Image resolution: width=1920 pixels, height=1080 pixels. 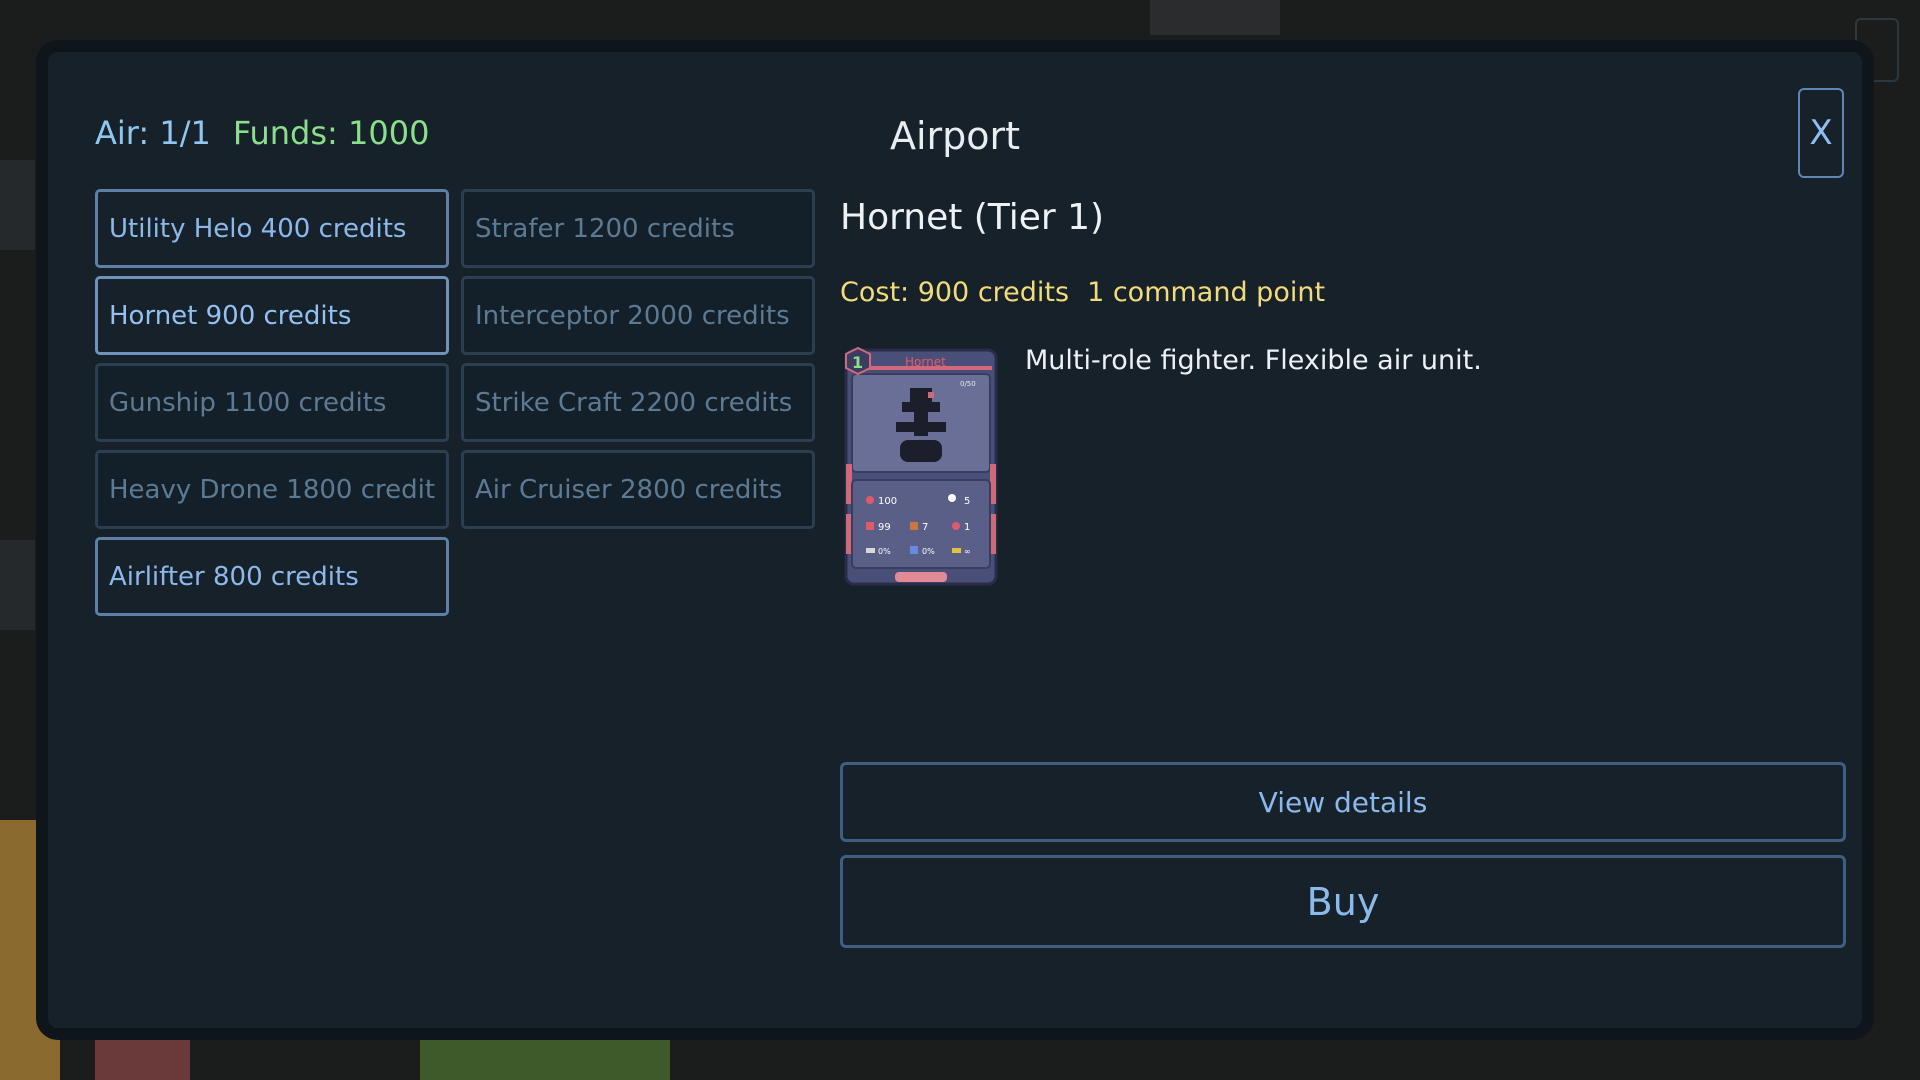 What do you see at coordinates (1082, 292) in the screenshot?
I see `unit-cost: Cost: 900 credits 1 command point` at bounding box center [1082, 292].